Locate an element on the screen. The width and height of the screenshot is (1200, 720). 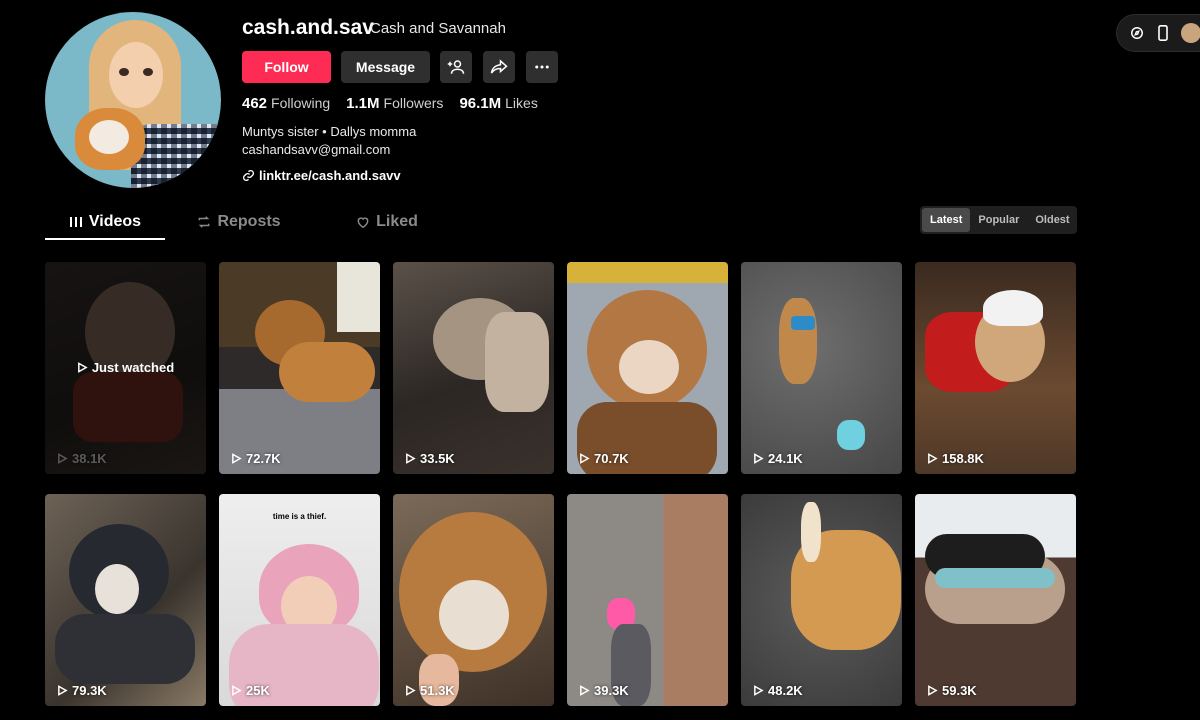
view-count: 70.7K is located at coordinates (604, 458).